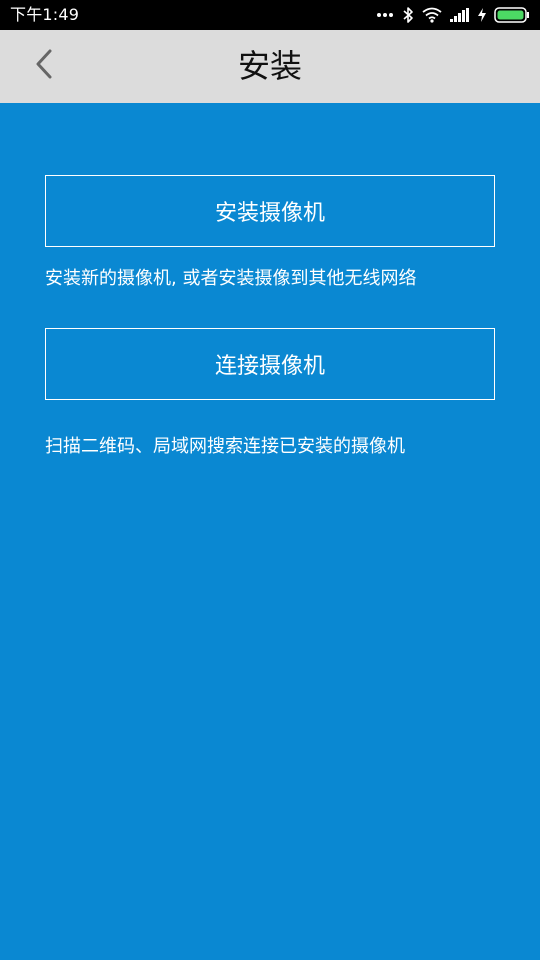  What do you see at coordinates (408, 15) in the screenshot?
I see `bluetooth-icon` at bounding box center [408, 15].